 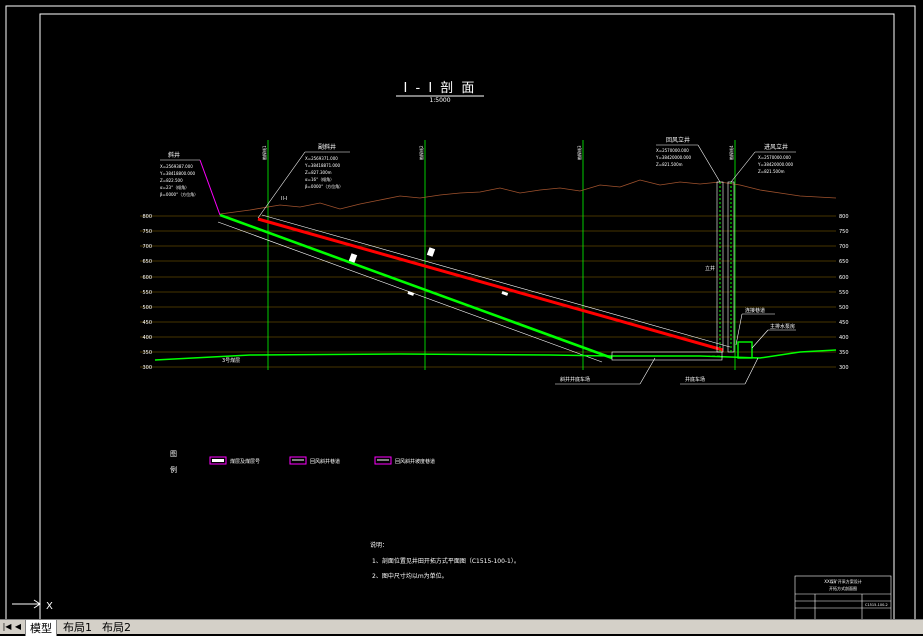 What do you see at coordinates (49, 606) in the screenshot?
I see `svg-text: X` at bounding box center [49, 606].